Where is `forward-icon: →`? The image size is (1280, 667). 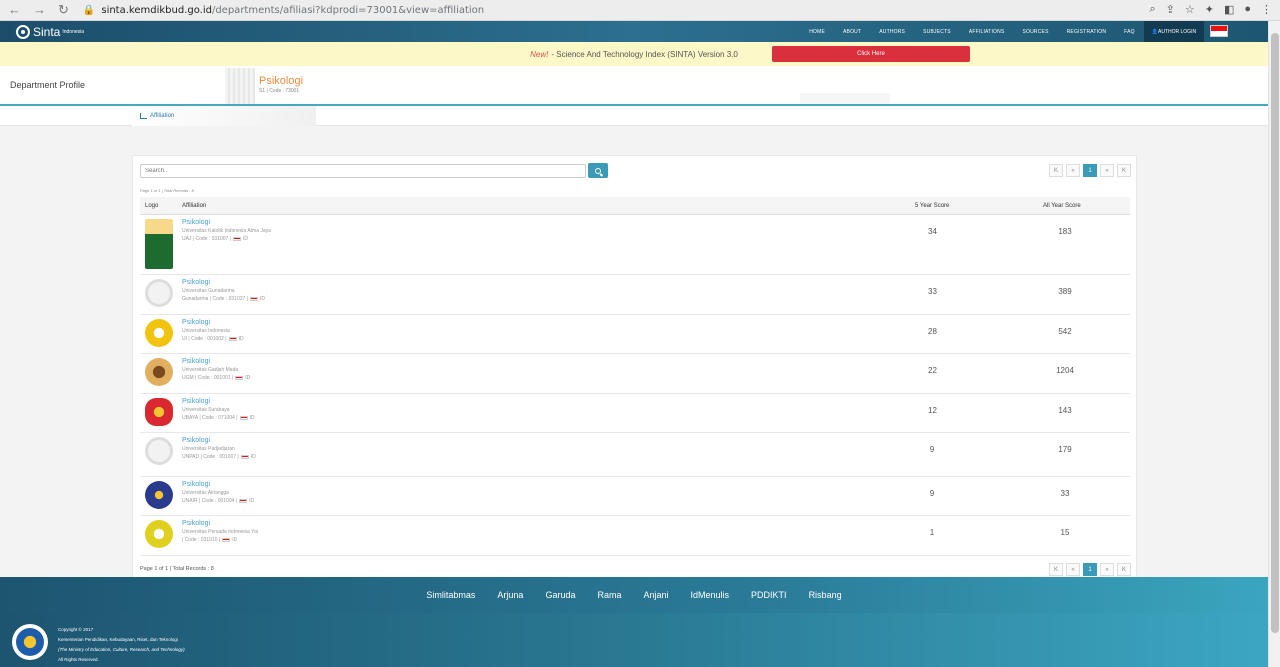
forward-icon: → is located at coordinates (39, 10).